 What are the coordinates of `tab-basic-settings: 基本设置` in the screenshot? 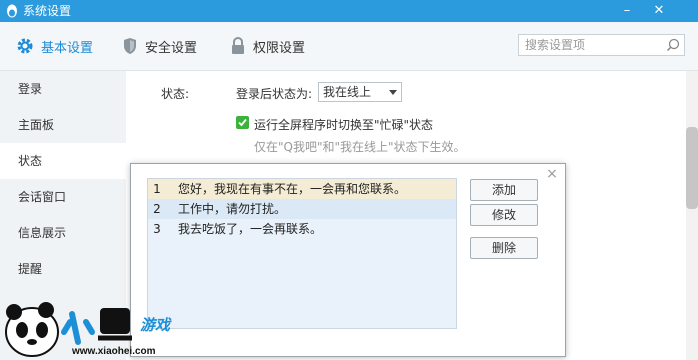 It's located at (54, 46).